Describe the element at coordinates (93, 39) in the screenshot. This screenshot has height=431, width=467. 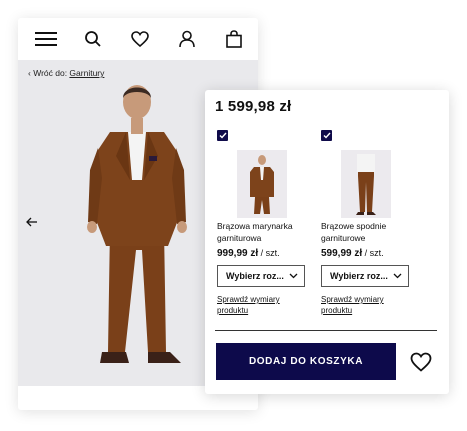
I see `search-icon` at that location.